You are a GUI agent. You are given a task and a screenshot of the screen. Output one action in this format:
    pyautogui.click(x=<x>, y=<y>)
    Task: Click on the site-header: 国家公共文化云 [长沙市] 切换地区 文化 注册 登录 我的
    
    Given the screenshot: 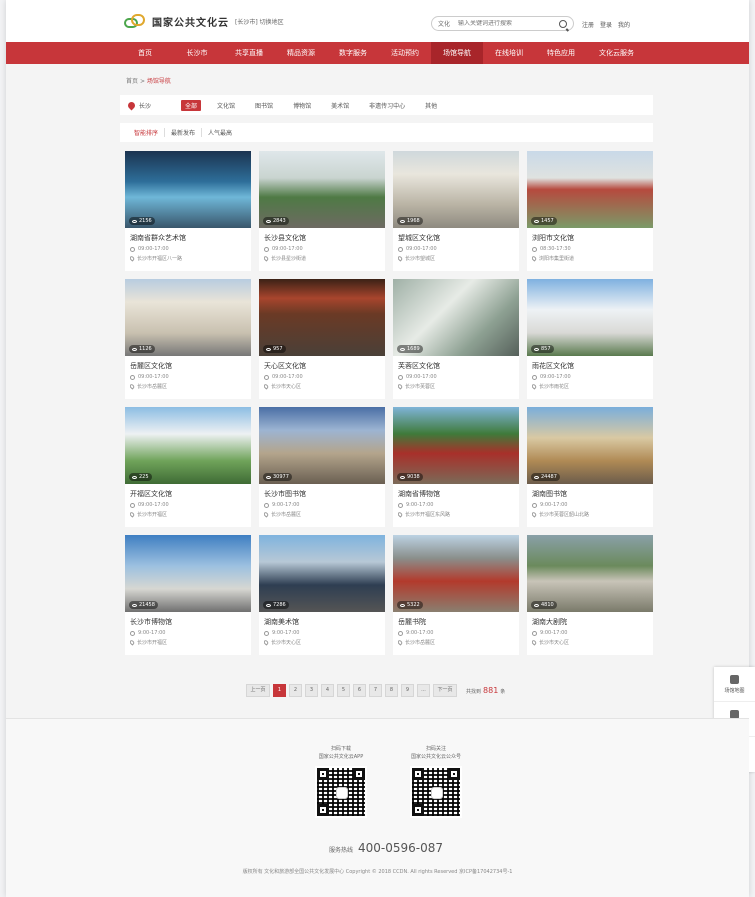 What is the action you would take?
    pyautogui.click(x=377, y=21)
    